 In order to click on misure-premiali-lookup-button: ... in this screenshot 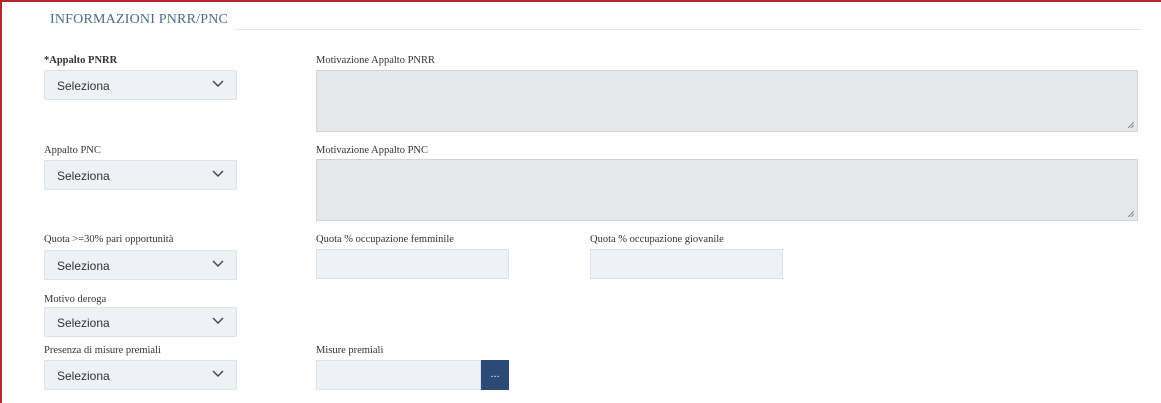, I will do `click(495, 375)`.